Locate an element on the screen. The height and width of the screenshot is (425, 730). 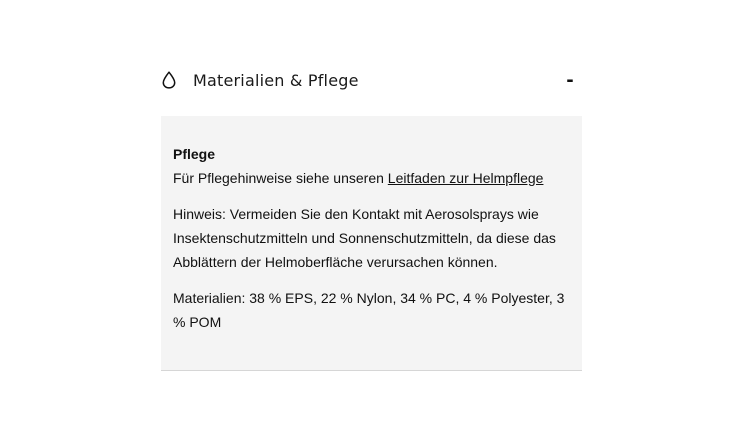
care-heading: Pflege is located at coordinates (194, 154).